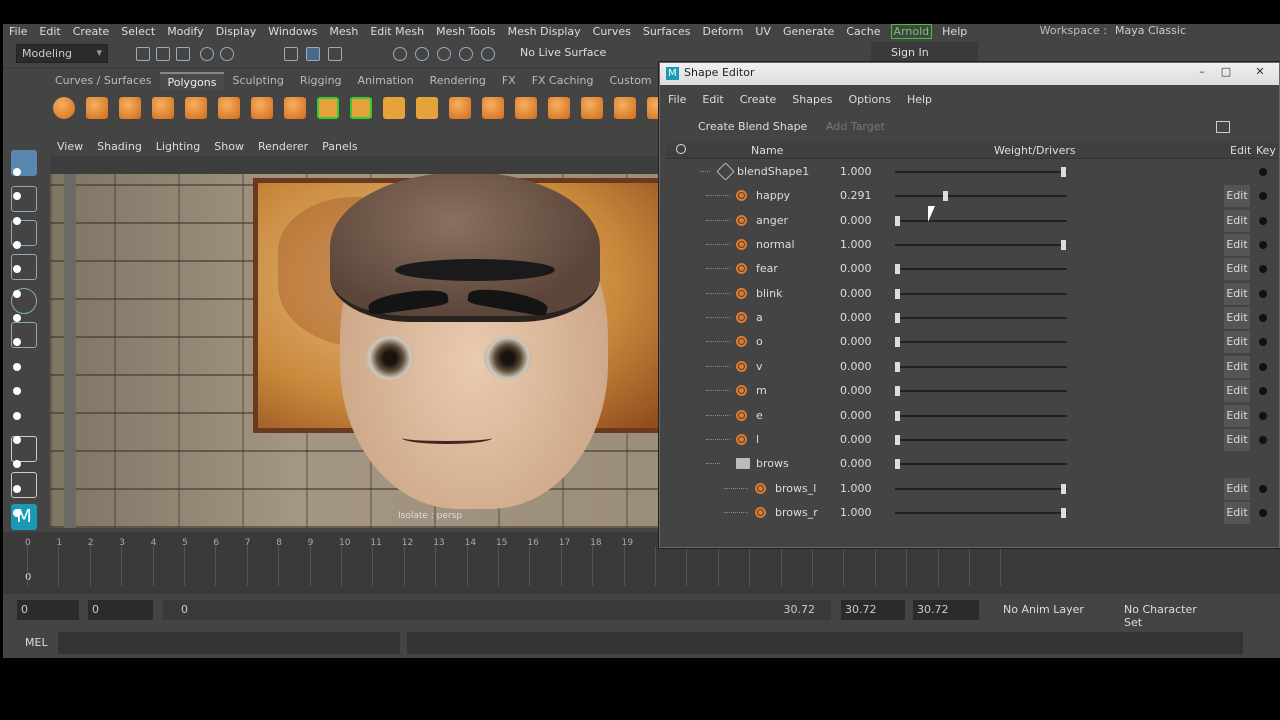 Image resolution: width=1280 pixels, height=720 pixels. What do you see at coordinates (844, 126) in the screenshot?
I see `add-target-button: Add Target` at bounding box center [844, 126].